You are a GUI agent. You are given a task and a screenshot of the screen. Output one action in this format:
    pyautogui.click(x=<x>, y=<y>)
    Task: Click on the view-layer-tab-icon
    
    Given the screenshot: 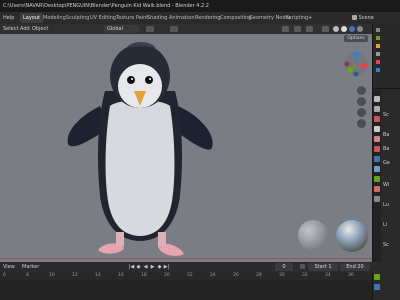 What is the action you would take?
    pyautogui.click(x=377, y=129)
    